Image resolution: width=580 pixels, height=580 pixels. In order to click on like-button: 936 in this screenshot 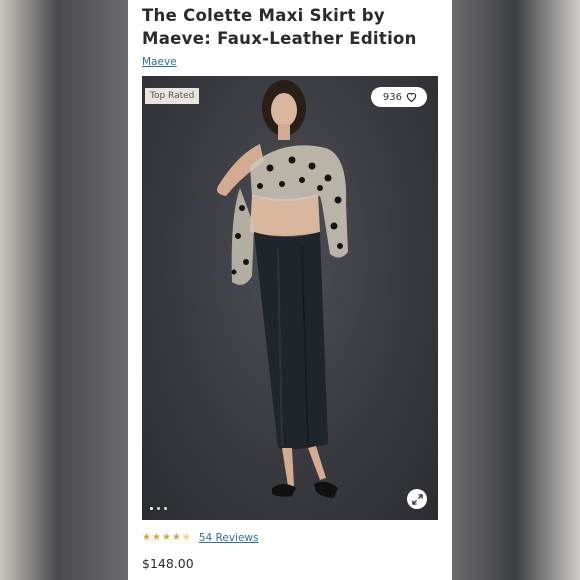, I will do `click(398, 97)`.